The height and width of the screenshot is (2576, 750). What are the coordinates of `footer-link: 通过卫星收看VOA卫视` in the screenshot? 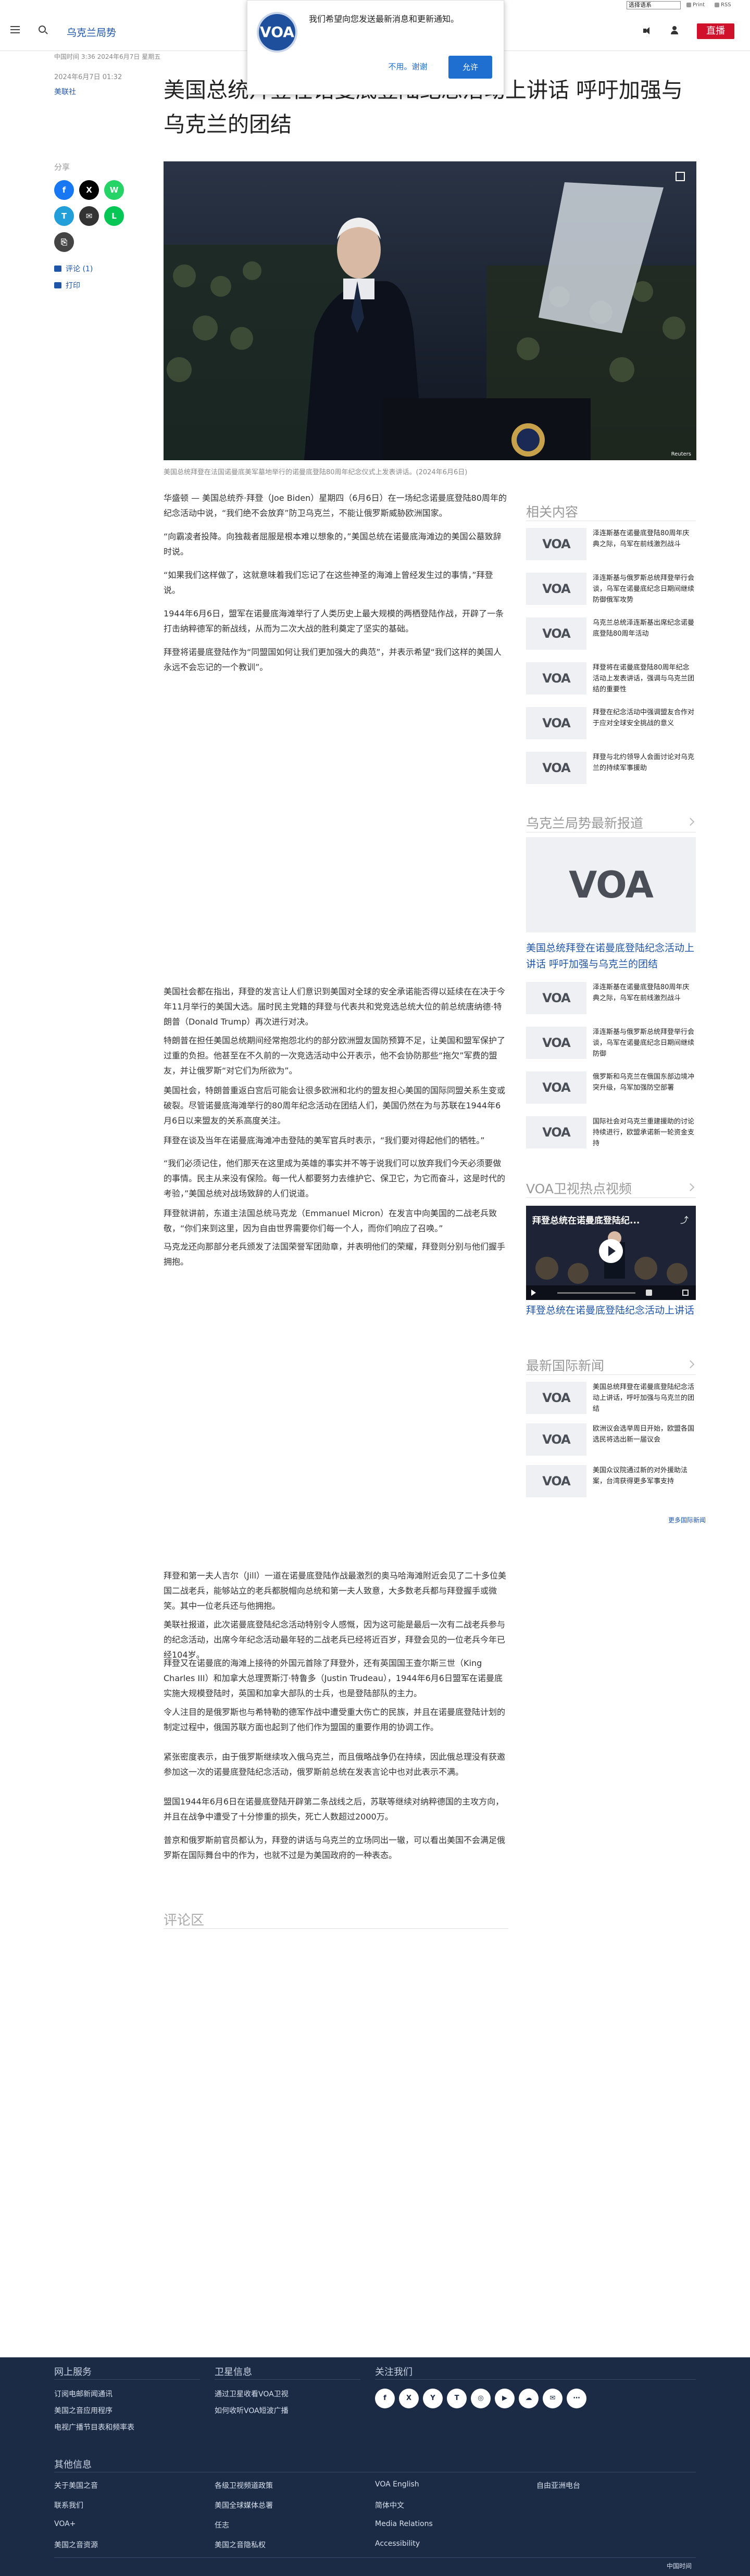 It's located at (252, 2394).